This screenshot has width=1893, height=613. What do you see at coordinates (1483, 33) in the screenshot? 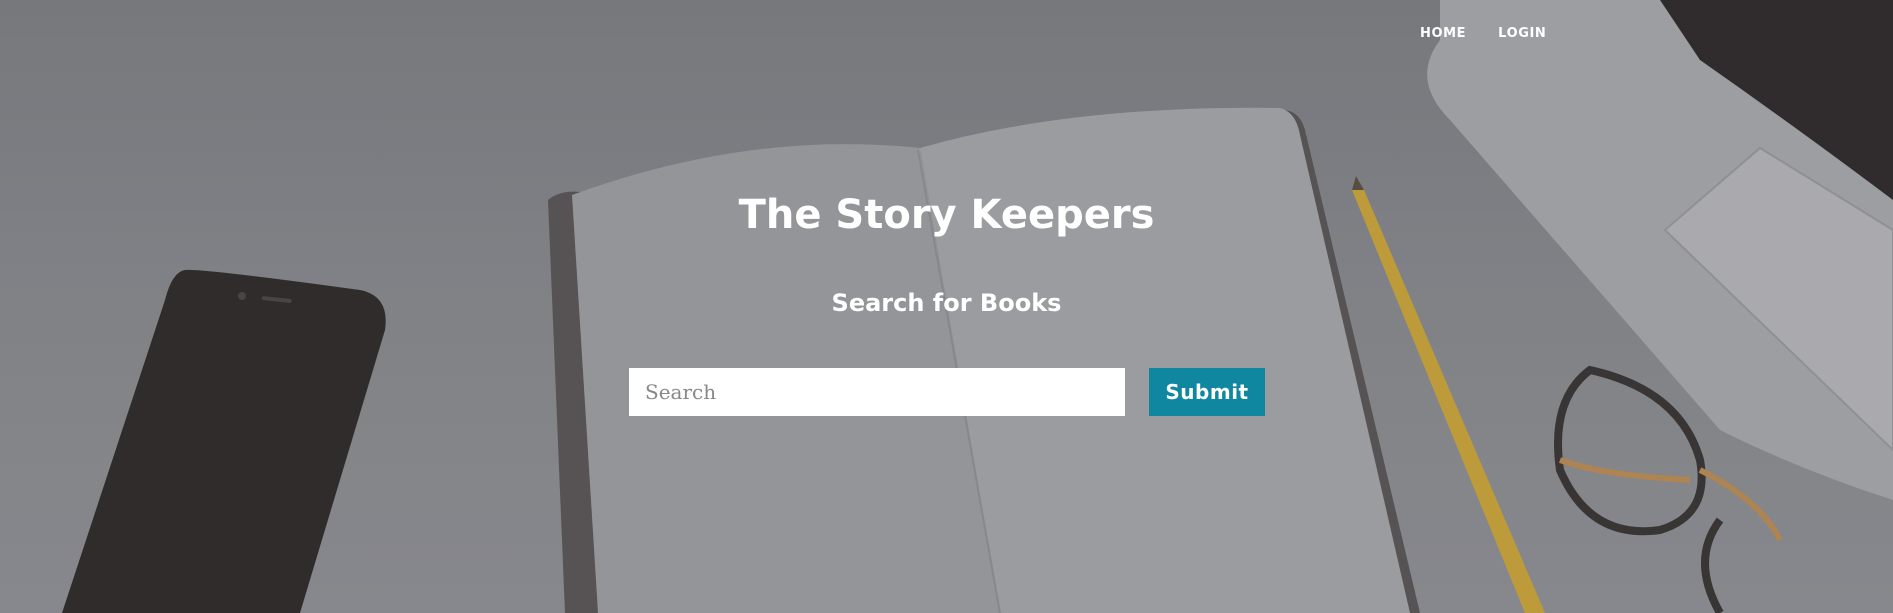
I see `top-nav: HOME LOGIN` at bounding box center [1483, 33].